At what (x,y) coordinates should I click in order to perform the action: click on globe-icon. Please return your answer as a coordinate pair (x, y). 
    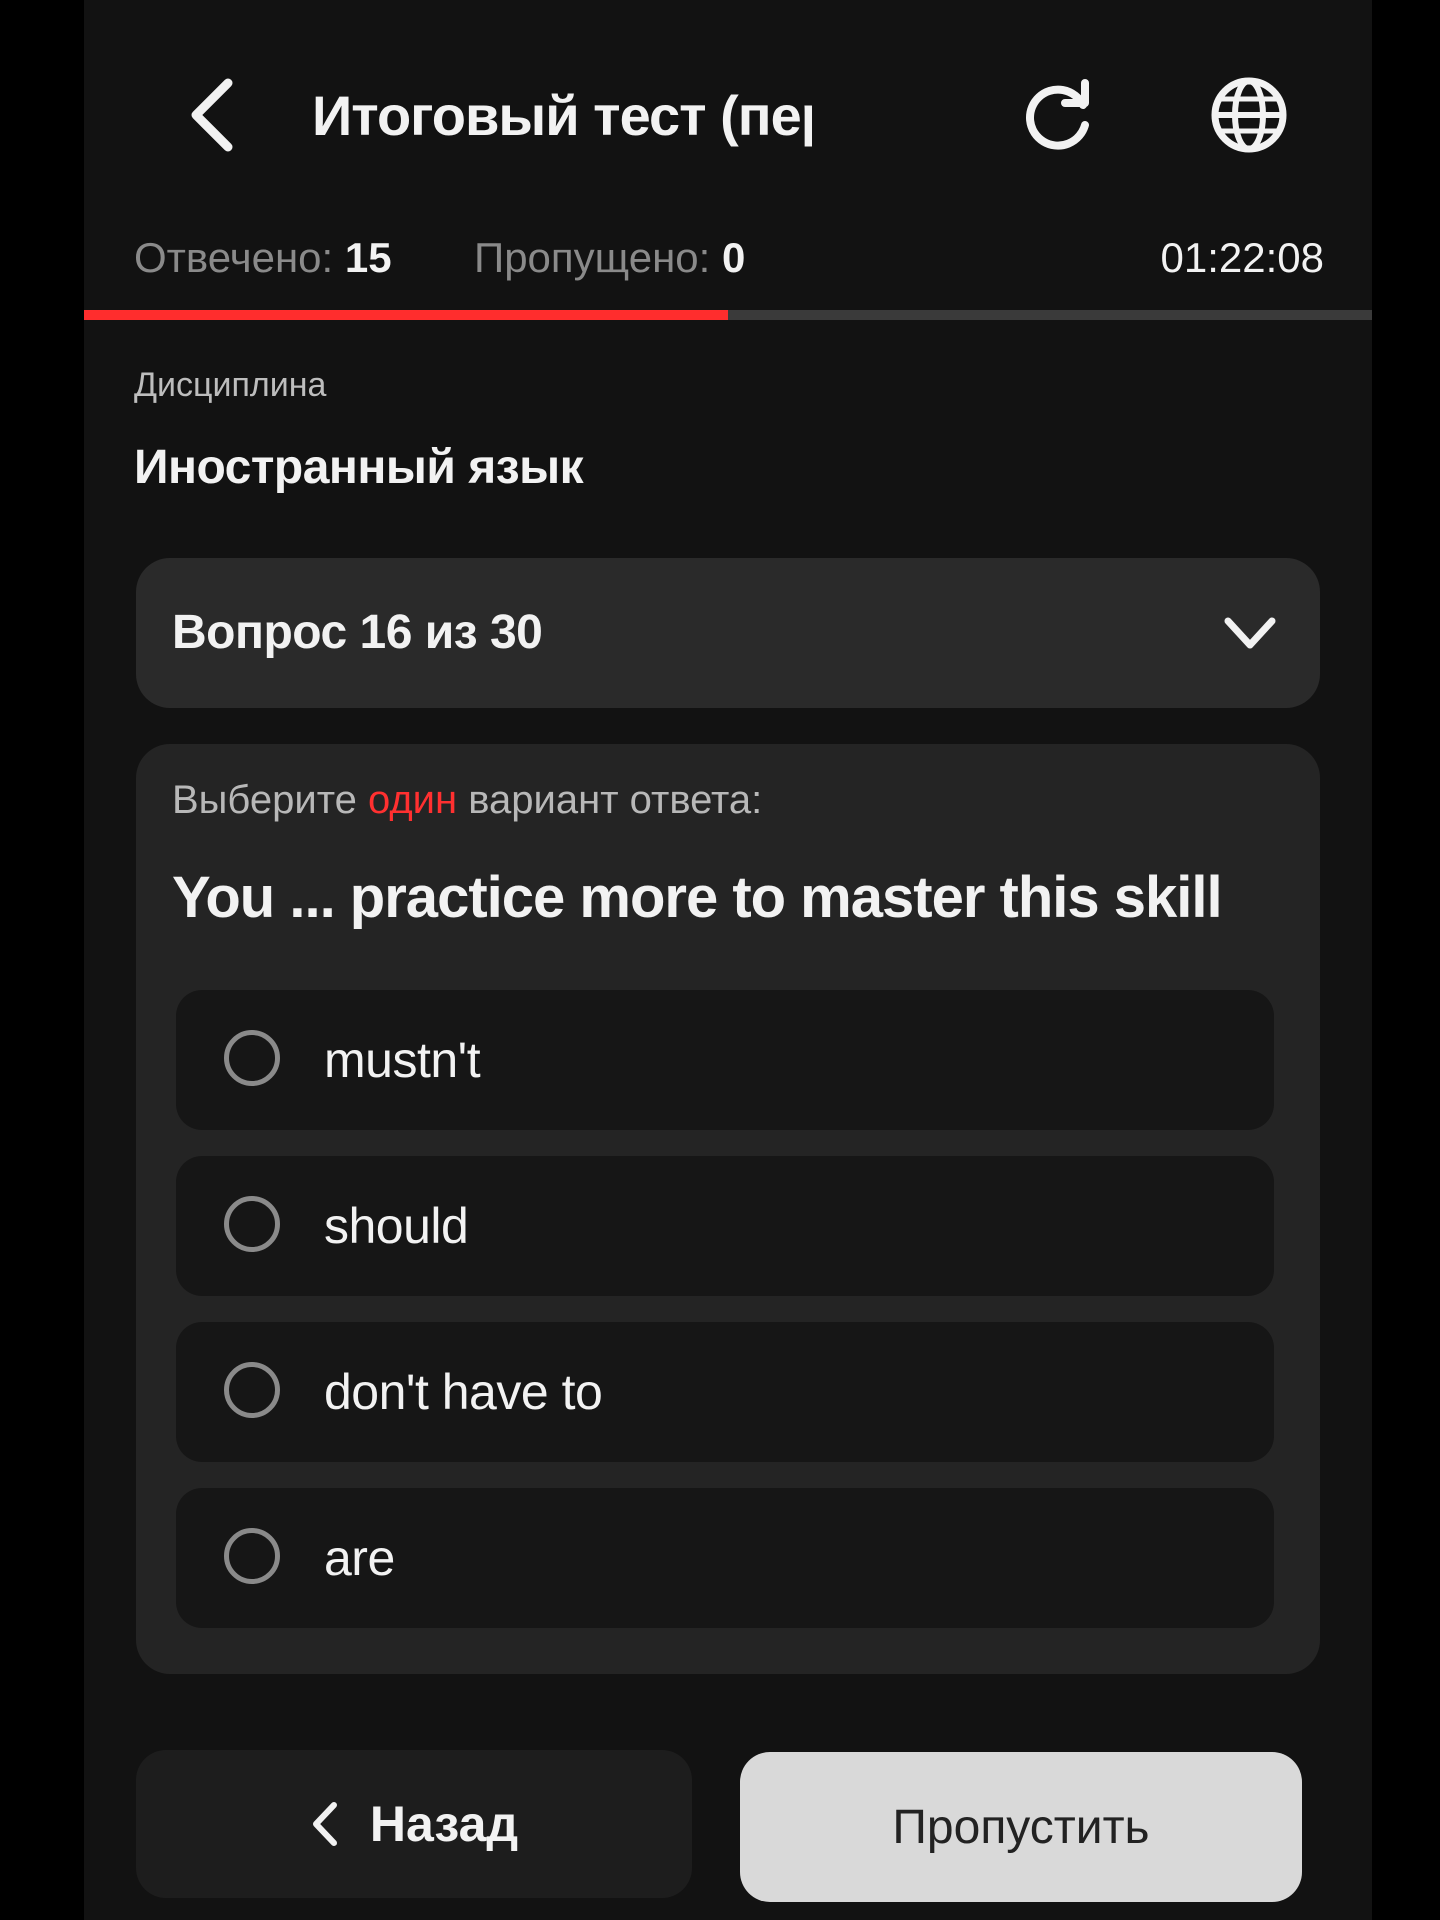
    Looking at the image, I should click on (1249, 115).